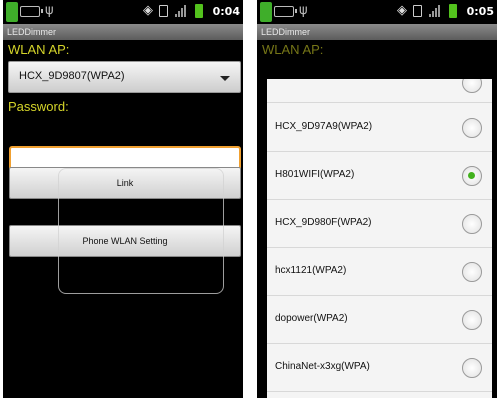 The width and height of the screenshot is (497, 398). I want to click on list-item: hcx1121(WPA2), so click(379, 272).